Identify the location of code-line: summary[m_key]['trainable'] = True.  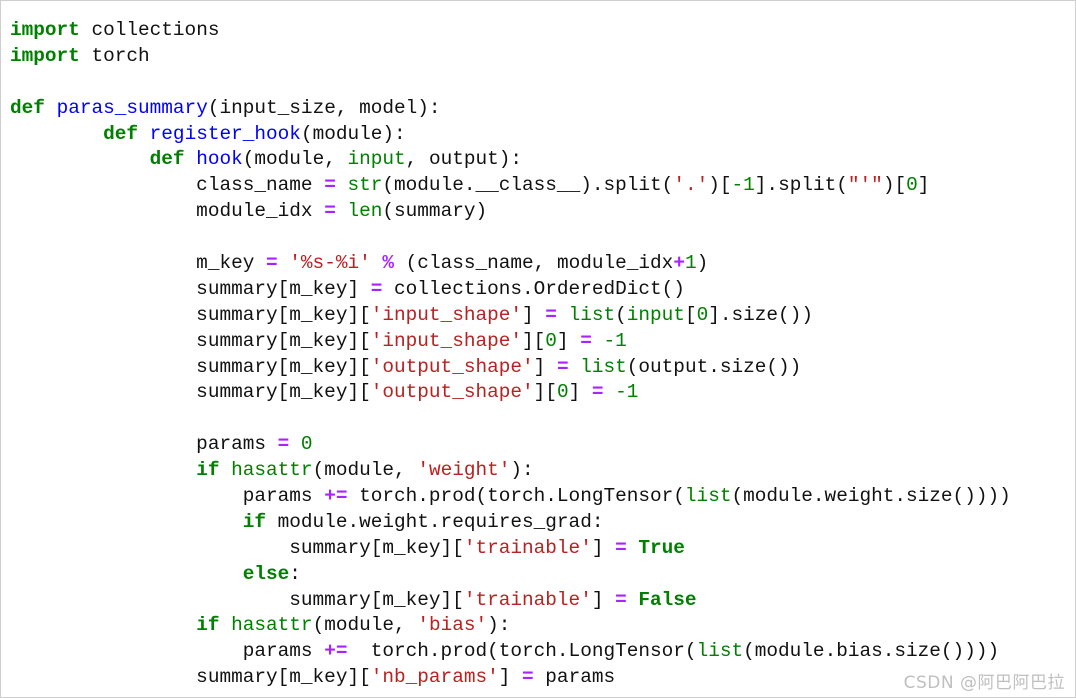
(510, 549).